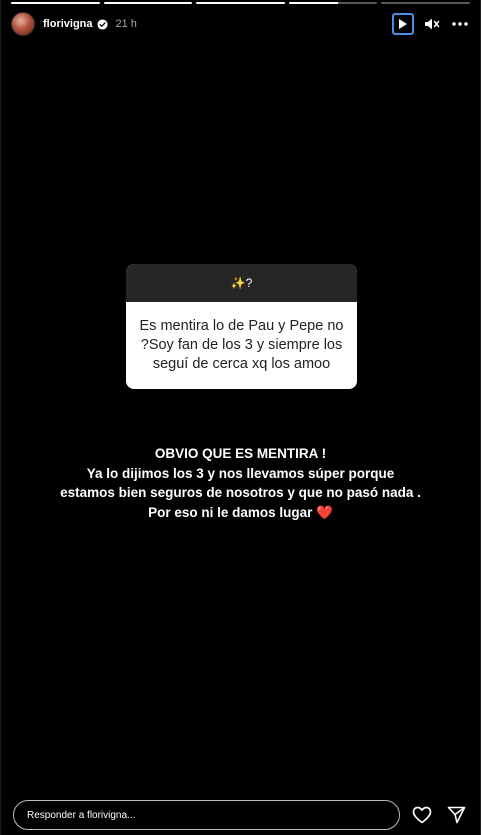 Image resolution: width=481 pixels, height=835 pixels. I want to click on question-sticker-header: ✨?, so click(241, 283).